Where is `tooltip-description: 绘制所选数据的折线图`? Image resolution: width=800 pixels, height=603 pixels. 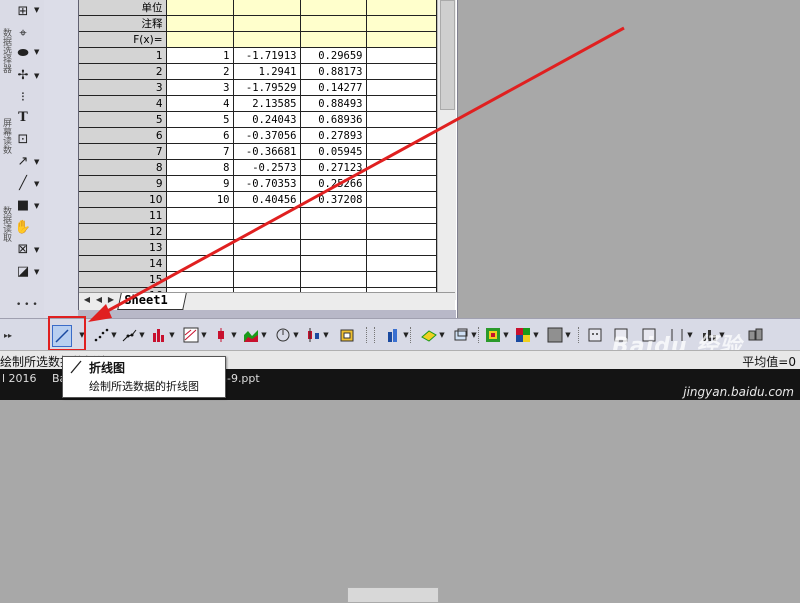 tooltip-description: 绘制所选数据的折线图 is located at coordinates (144, 386).